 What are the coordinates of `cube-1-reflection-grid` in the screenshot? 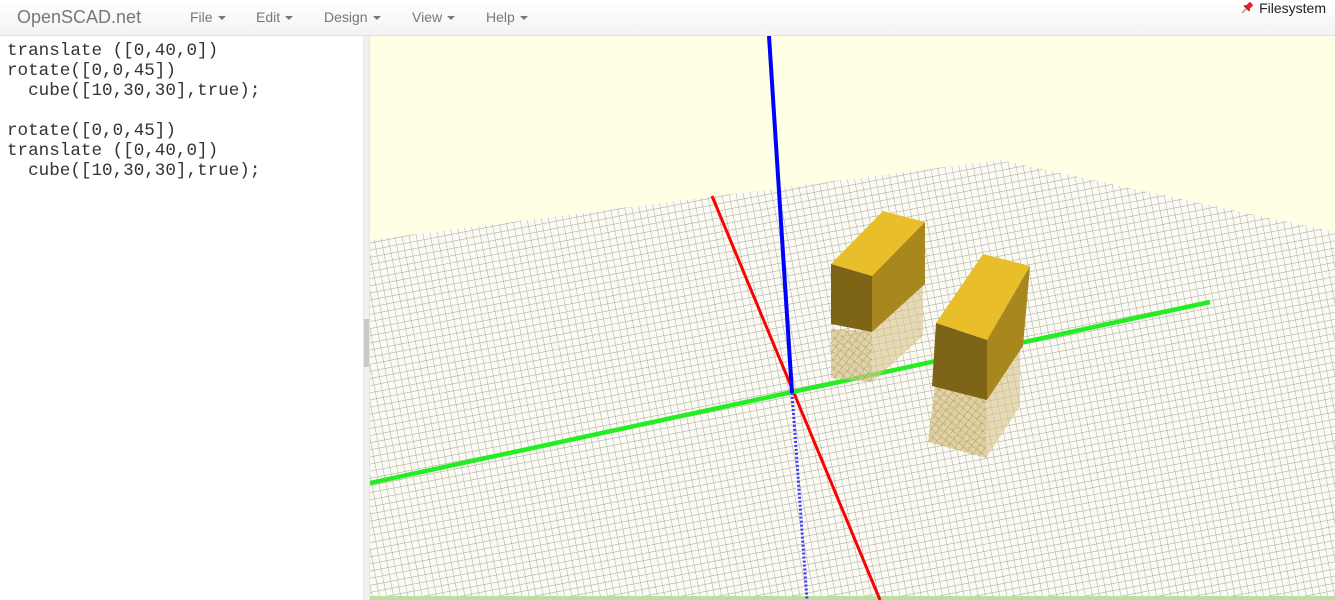 It's located at (851, 355).